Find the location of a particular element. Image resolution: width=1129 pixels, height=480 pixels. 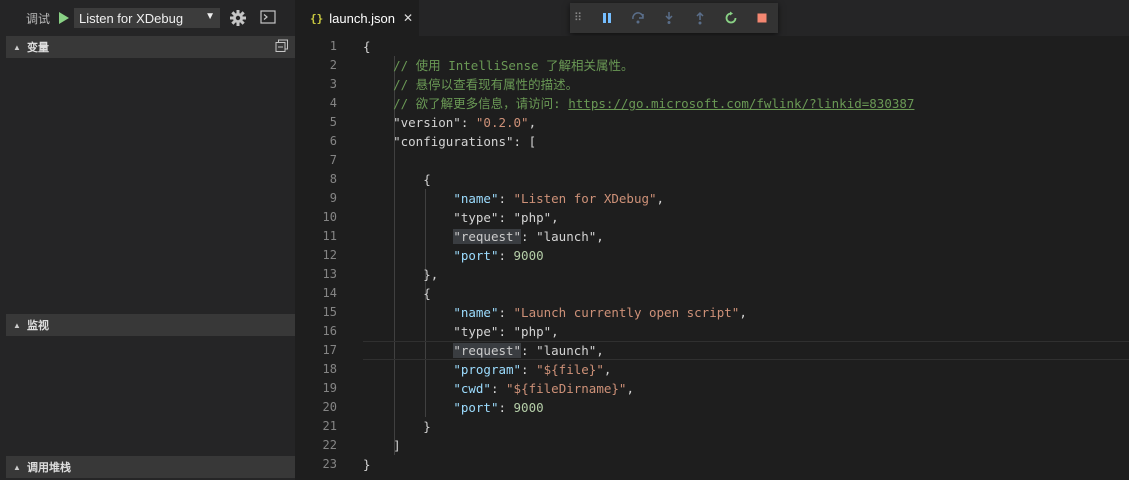

code-text: "request": "launch", is located at coordinates (483, 350).